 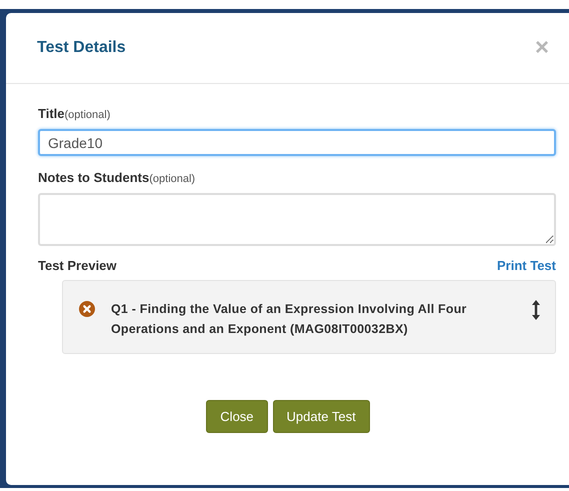 I want to click on print-test-link: Print Test, so click(x=526, y=265).